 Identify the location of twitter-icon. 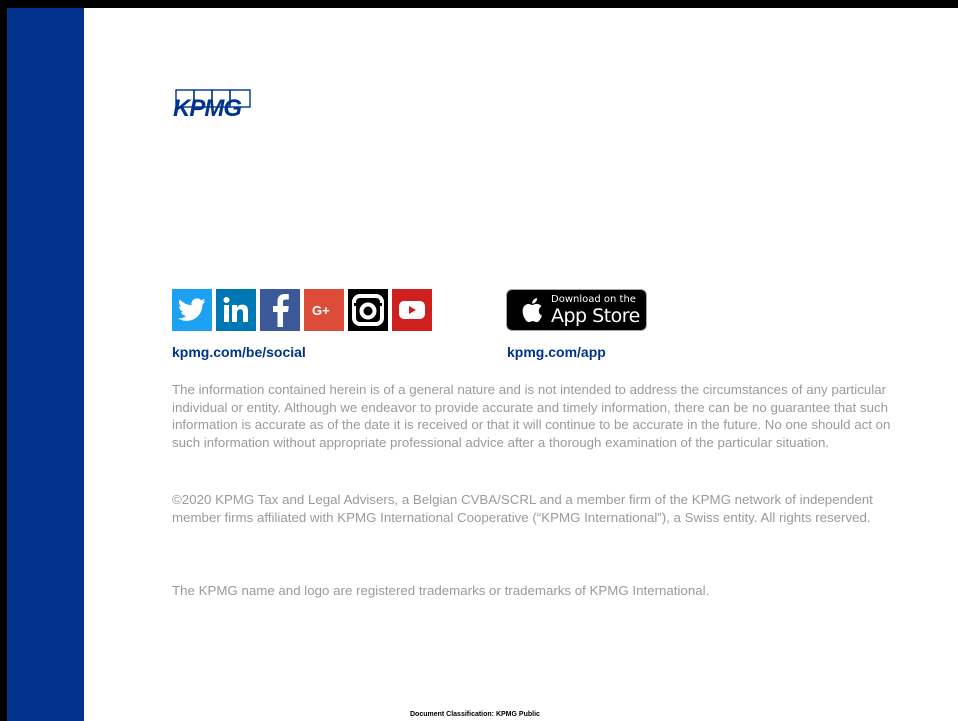
(192, 310).